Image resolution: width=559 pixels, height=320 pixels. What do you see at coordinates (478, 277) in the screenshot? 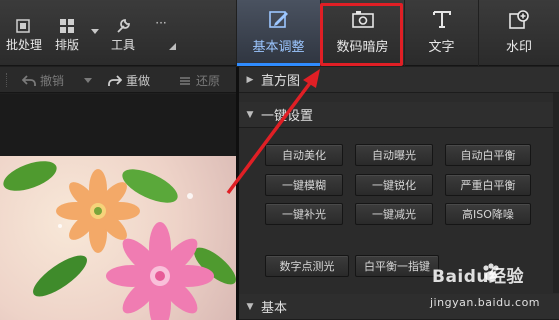
I see `watermark-logo-text: Baidu经验` at bounding box center [478, 277].